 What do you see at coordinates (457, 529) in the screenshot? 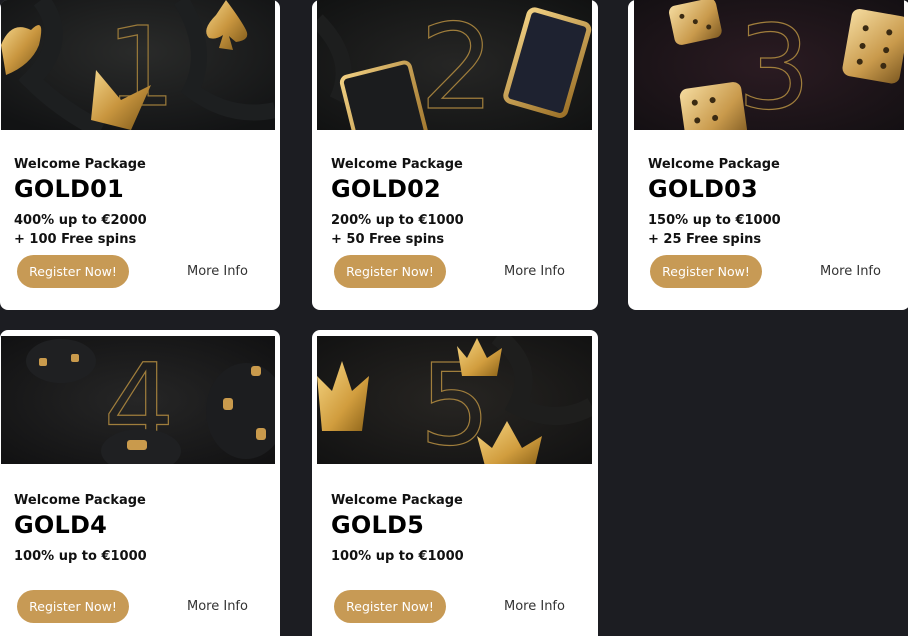
I see `promo-content: Welcome Package GOLD5 100% up to €1000` at bounding box center [457, 529].